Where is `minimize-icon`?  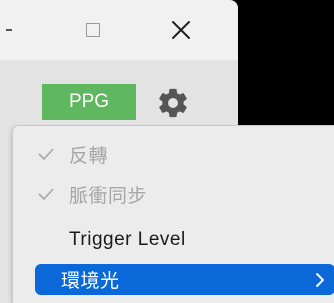
minimize-icon is located at coordinates (9, 30).